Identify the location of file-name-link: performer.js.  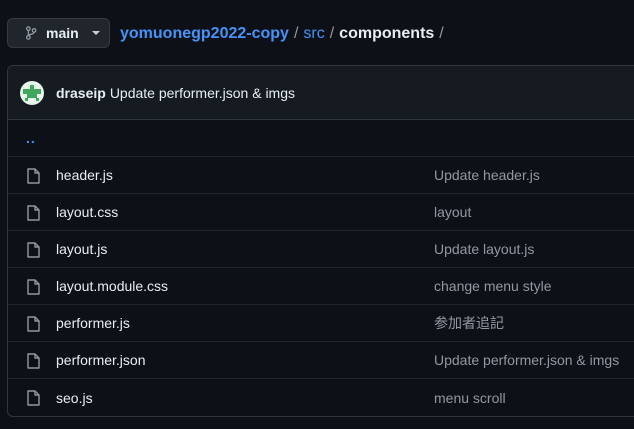
(93, 323).